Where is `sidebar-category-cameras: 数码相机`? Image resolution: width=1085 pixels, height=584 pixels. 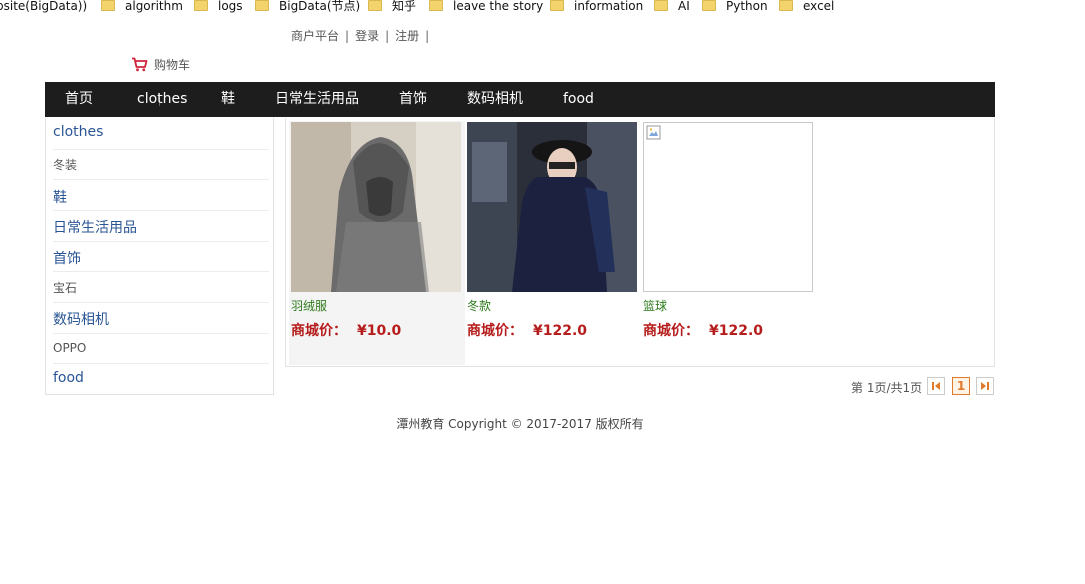
sidebar-category-cameras: 数码相机 is located at coordinates (161, 321).